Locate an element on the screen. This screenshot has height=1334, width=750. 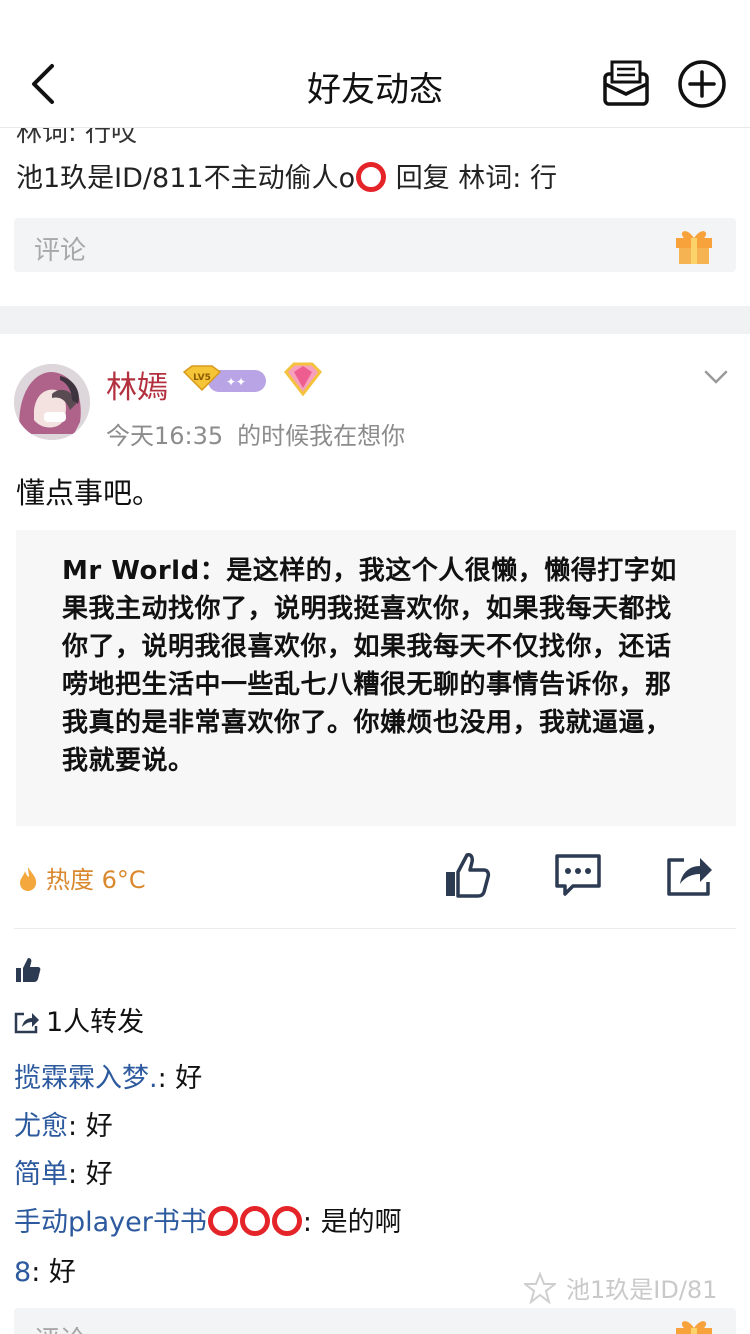
reply-item: 简单: 好 is located at coordinates (63, 1171).